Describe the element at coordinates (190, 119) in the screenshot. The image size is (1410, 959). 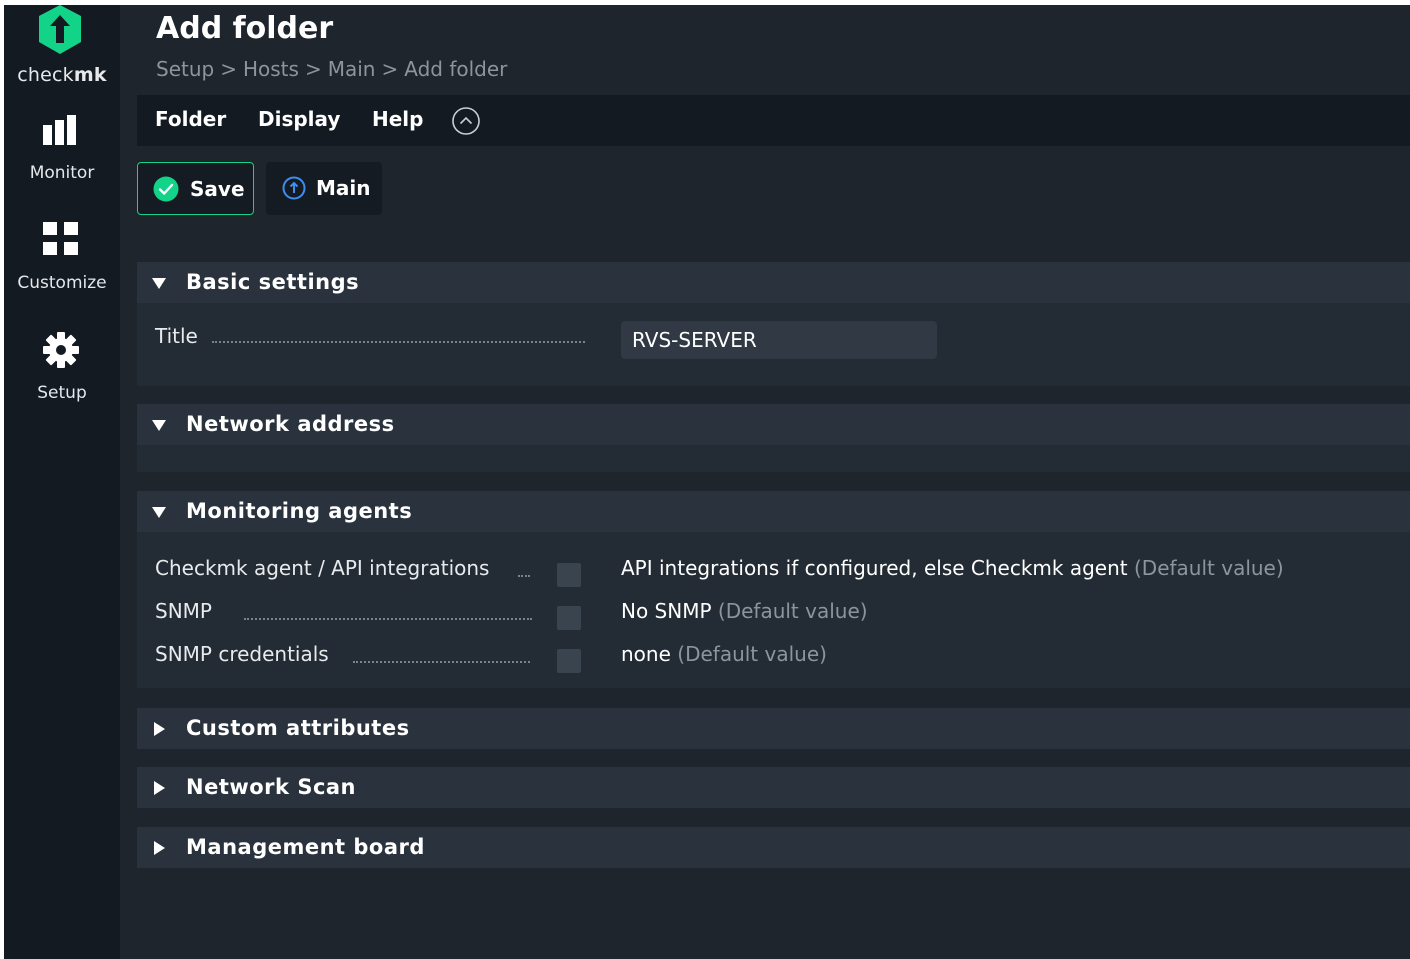
I see `menu-folder: Folder` at that location.